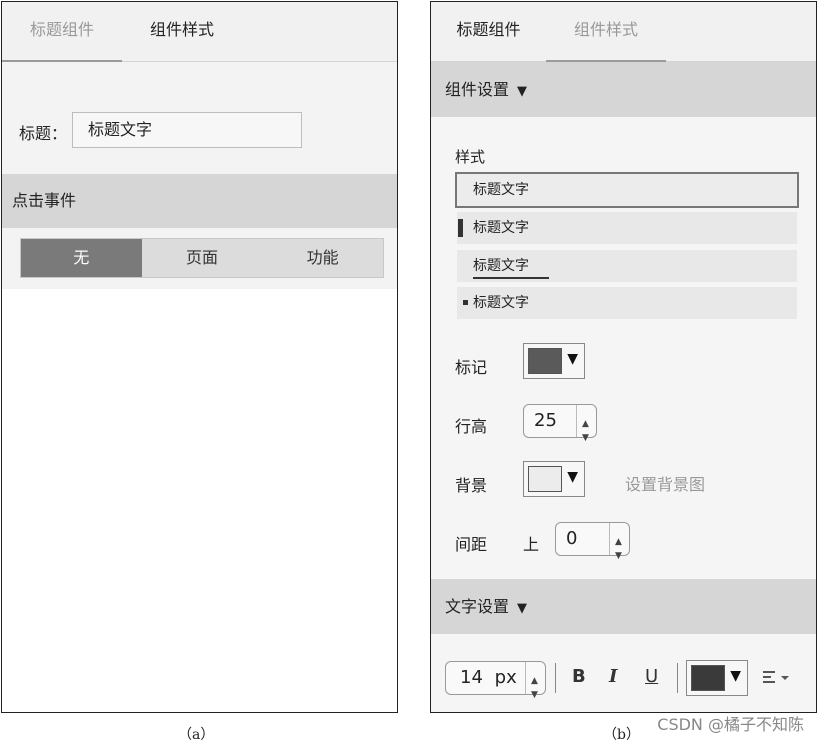 The image size is (818, 744). I want to click on font-size-value: 14, so click(471, 677).